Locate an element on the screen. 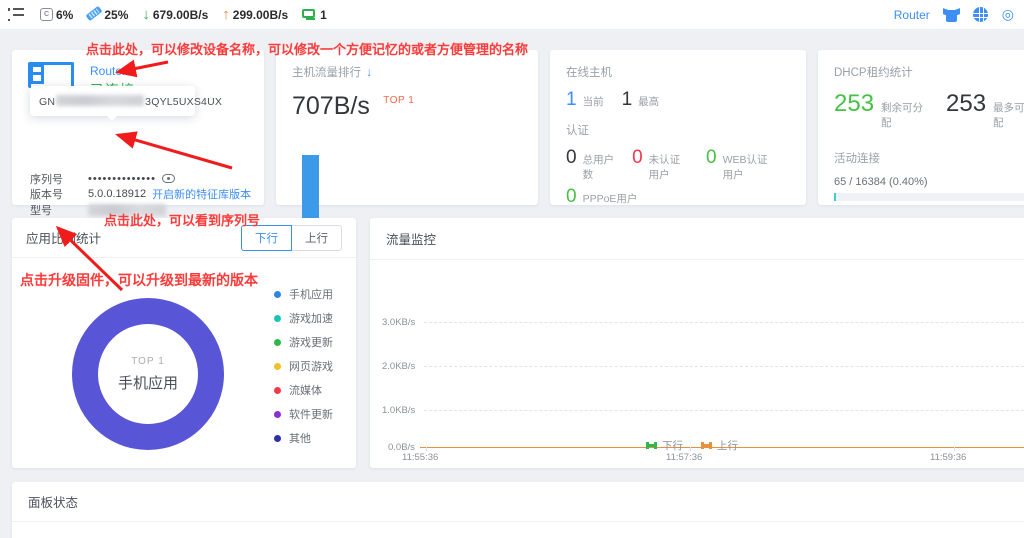  arrow-down-icon: ↓ is located at coordinates (369, 72).